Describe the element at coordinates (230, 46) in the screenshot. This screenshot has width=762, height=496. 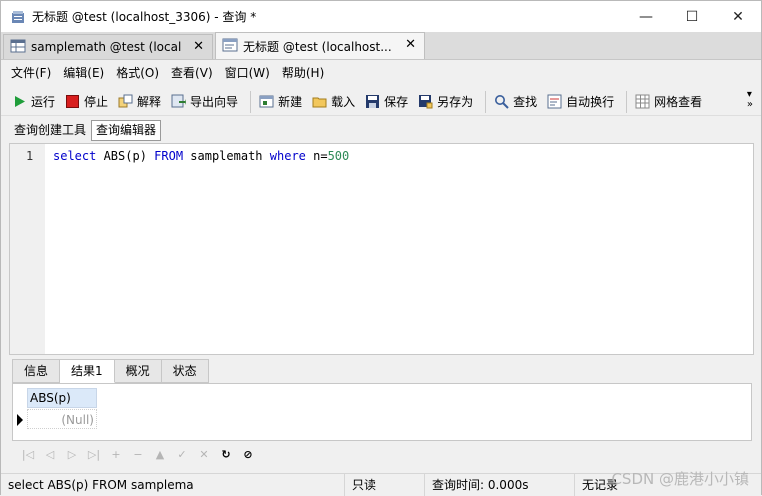
I see `query-icon` at that location.